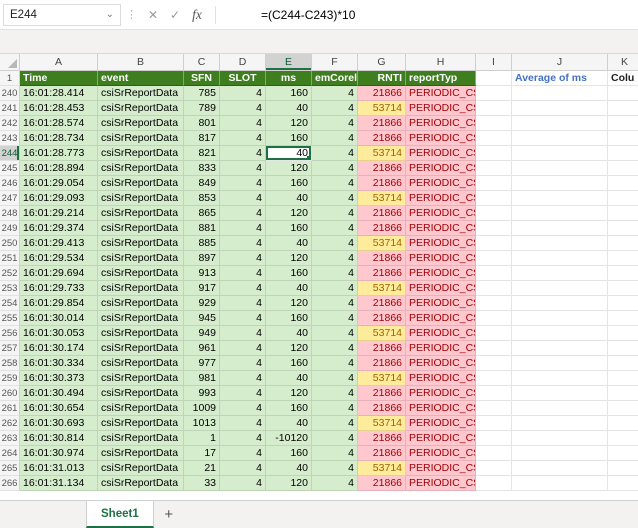 Image resolution: width=638 pixels, height=528 pixels. Describe the element at coordinates (623, 198) in the screenshot. I see `cell-K247` at that location.